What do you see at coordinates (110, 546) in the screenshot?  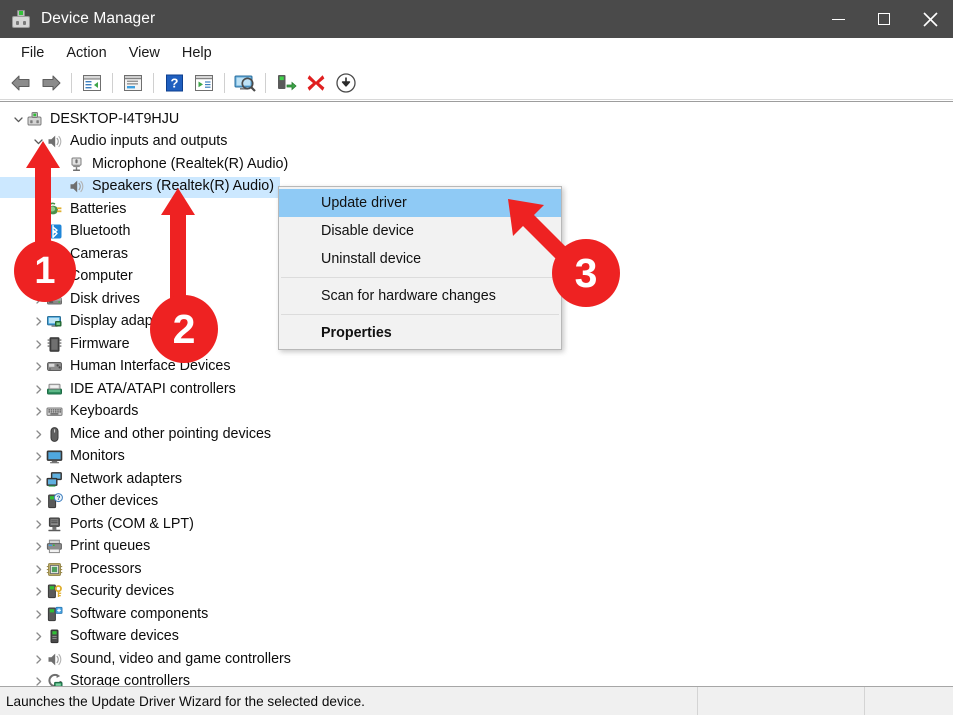 I see `tree-item-label: Print queues` at bounding box center [110, 546].